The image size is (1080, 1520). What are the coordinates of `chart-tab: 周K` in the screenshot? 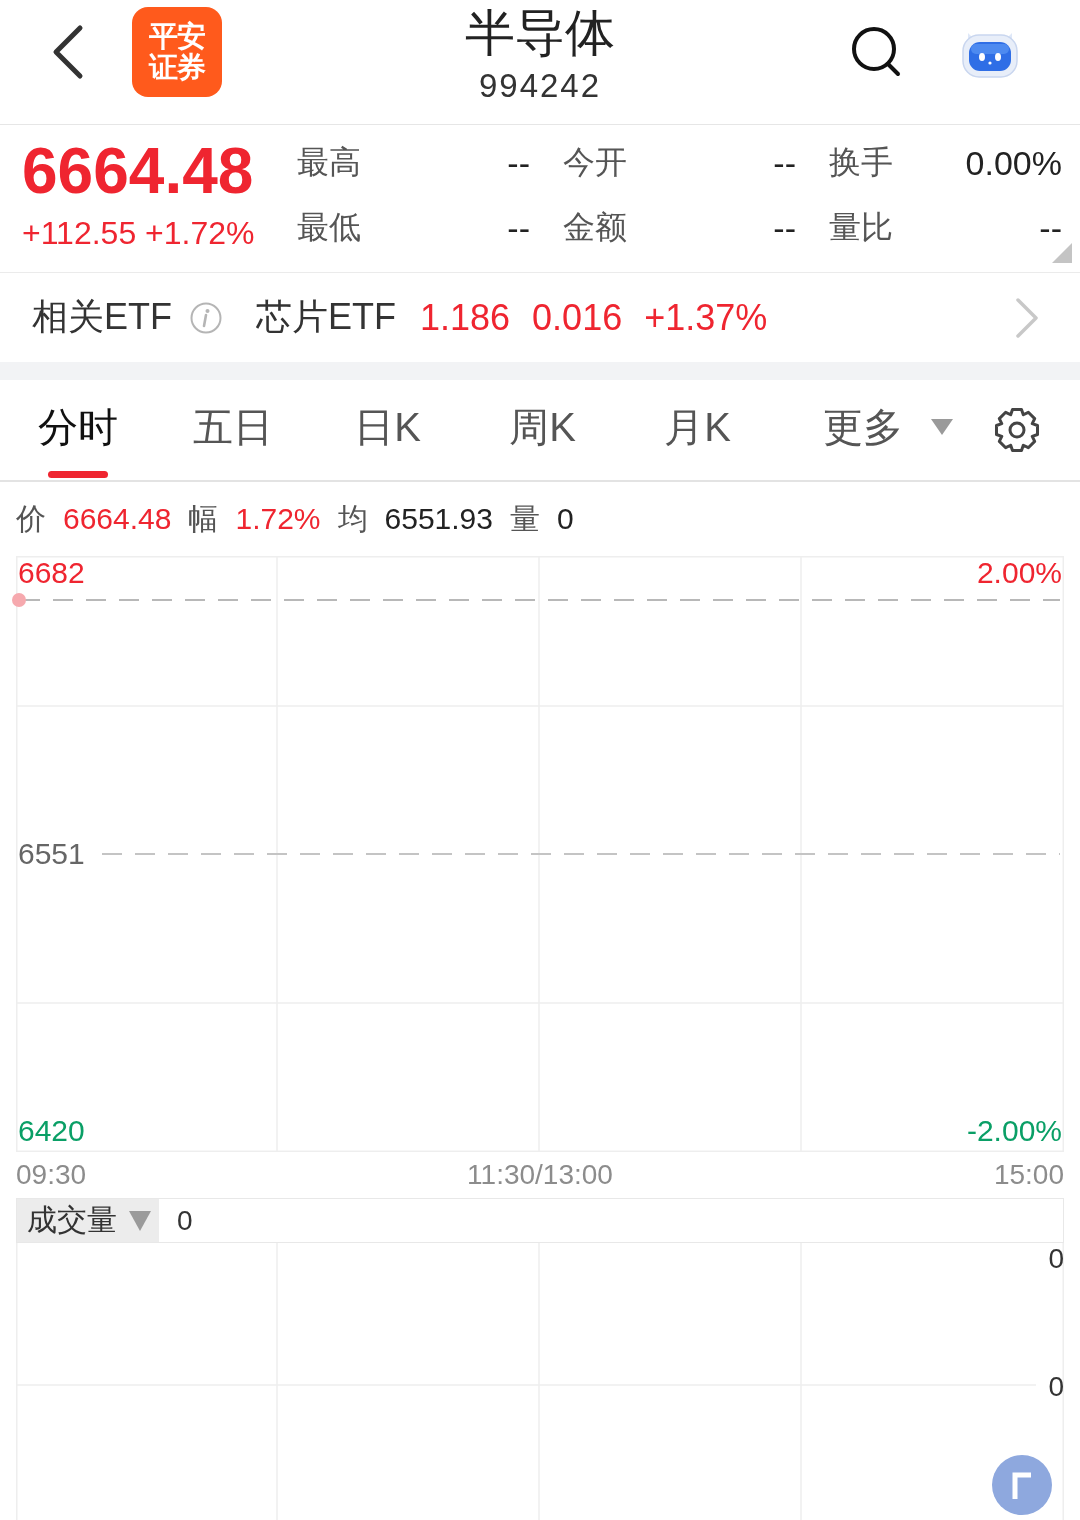 It's located at (542, 430).